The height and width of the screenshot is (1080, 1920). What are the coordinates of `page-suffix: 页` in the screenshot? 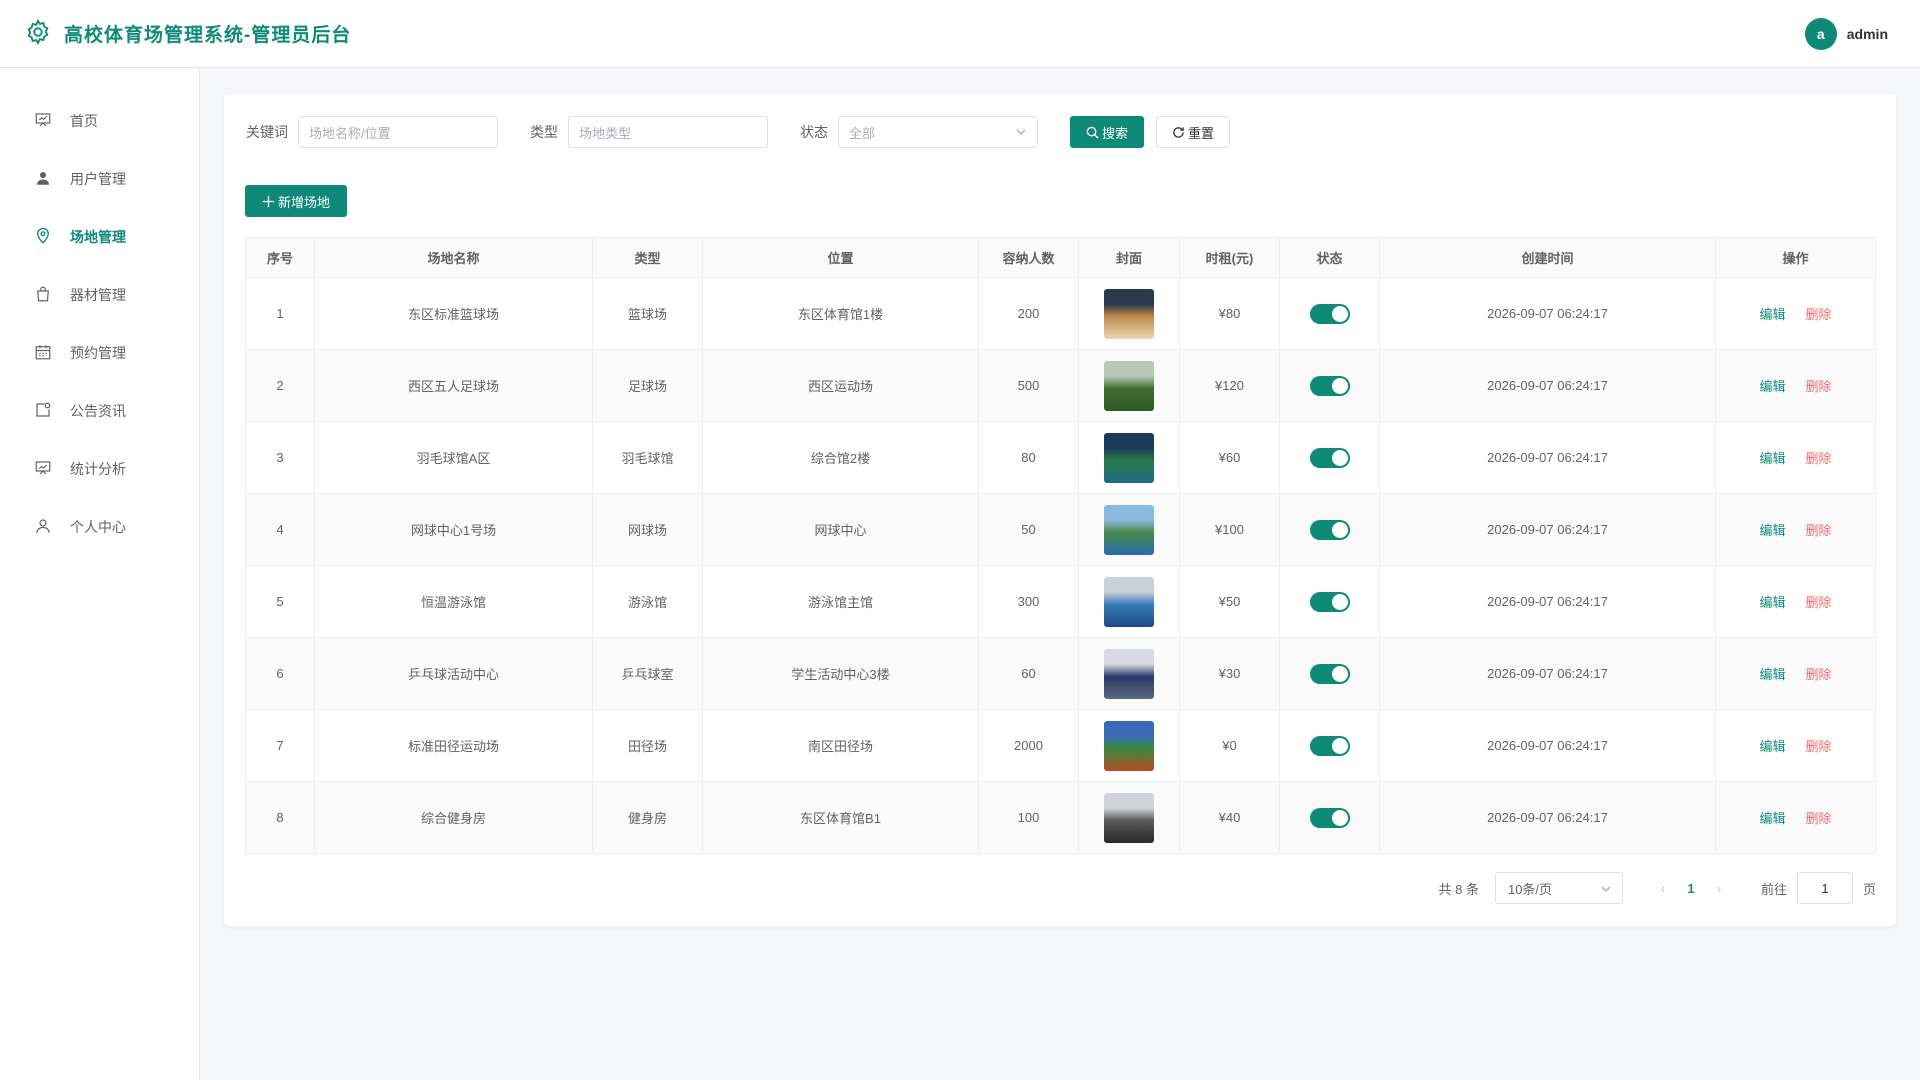 It's located at (1869, 889).